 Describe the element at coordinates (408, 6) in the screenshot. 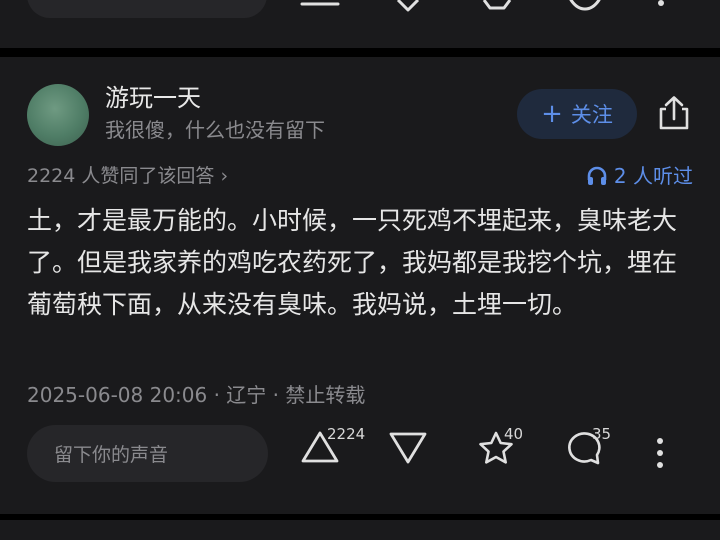

I see `previous-downvote-icon` at that location.